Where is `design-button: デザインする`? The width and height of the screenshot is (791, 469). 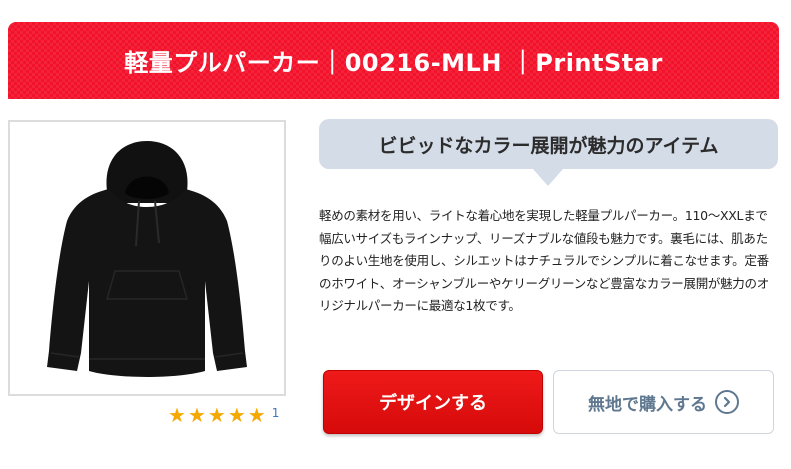
design-button: デザインする is located at coordinates (433, 402).